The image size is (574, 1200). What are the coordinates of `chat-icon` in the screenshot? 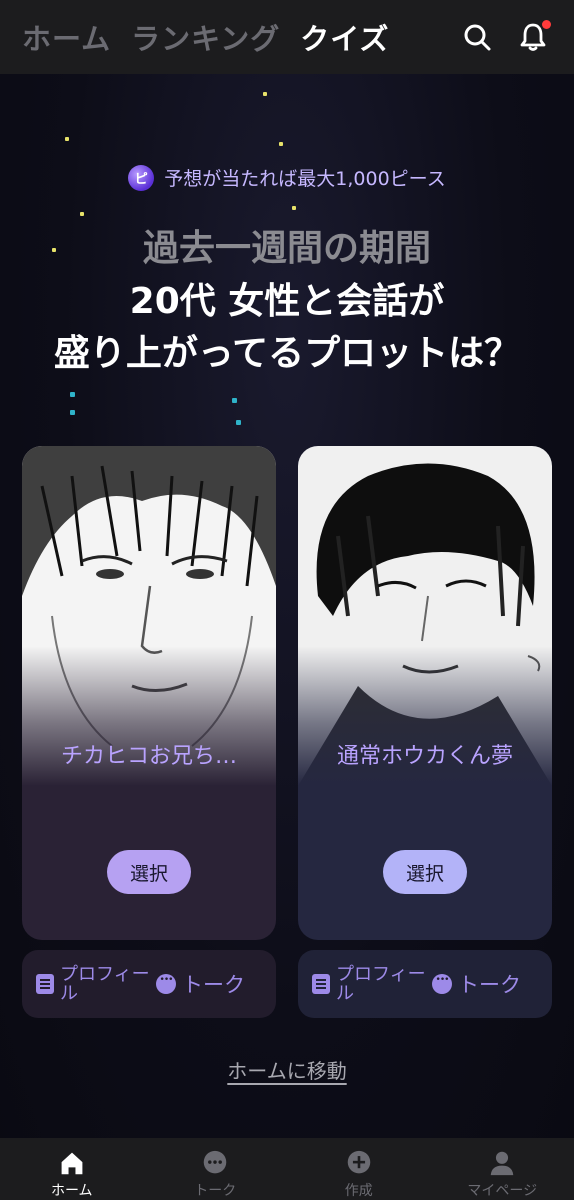 It's located at (215, 1162).